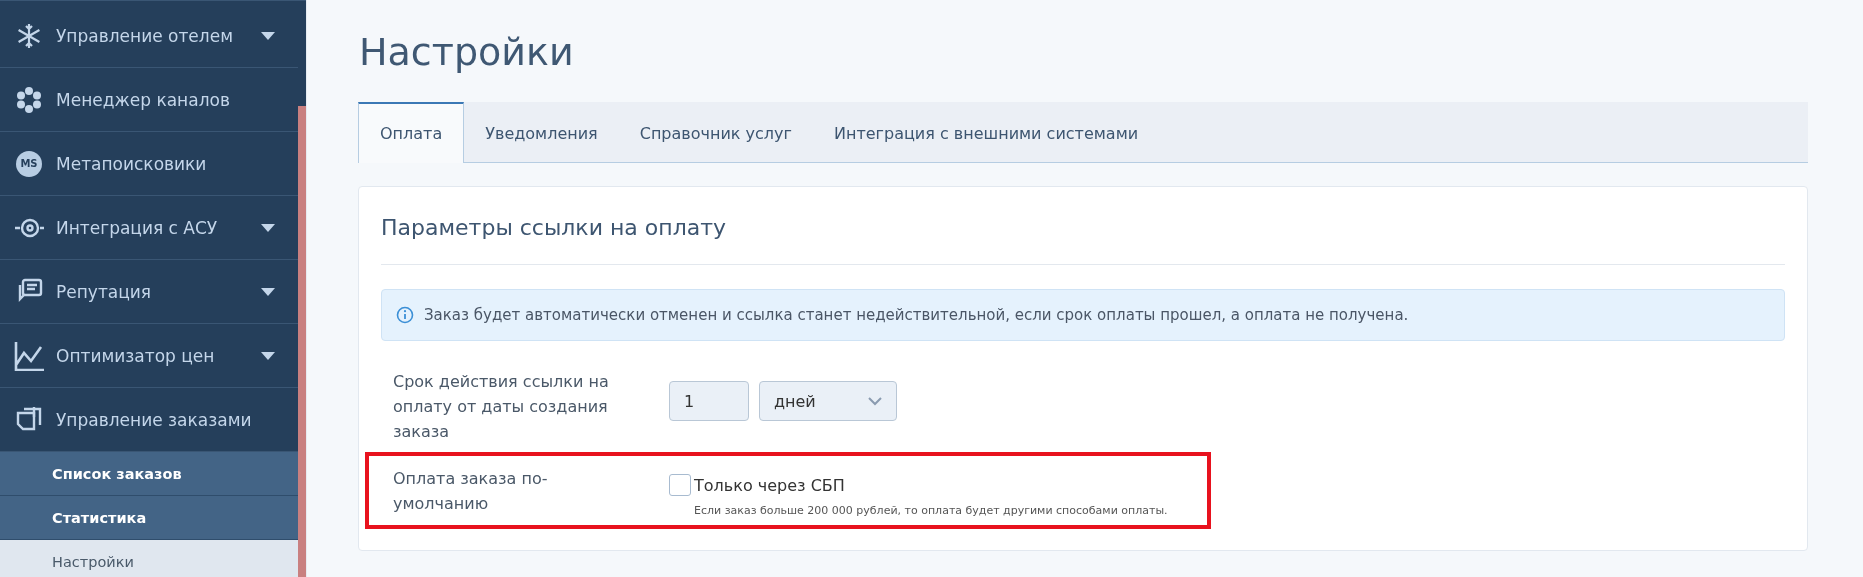  I want to click on number-field: 1, so click(709, 401).